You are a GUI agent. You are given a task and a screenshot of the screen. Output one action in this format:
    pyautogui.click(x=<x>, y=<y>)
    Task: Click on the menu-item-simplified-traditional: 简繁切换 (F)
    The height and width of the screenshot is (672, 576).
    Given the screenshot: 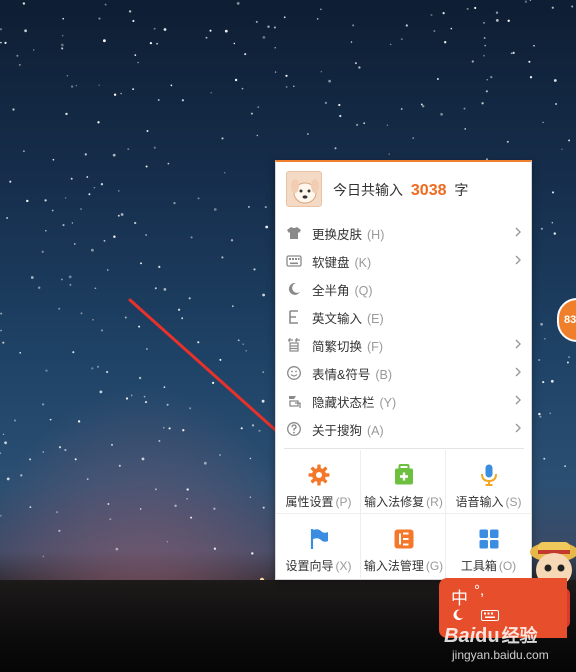 What is the action you would take?
    pyautogui.click(x=403, y=344)
    